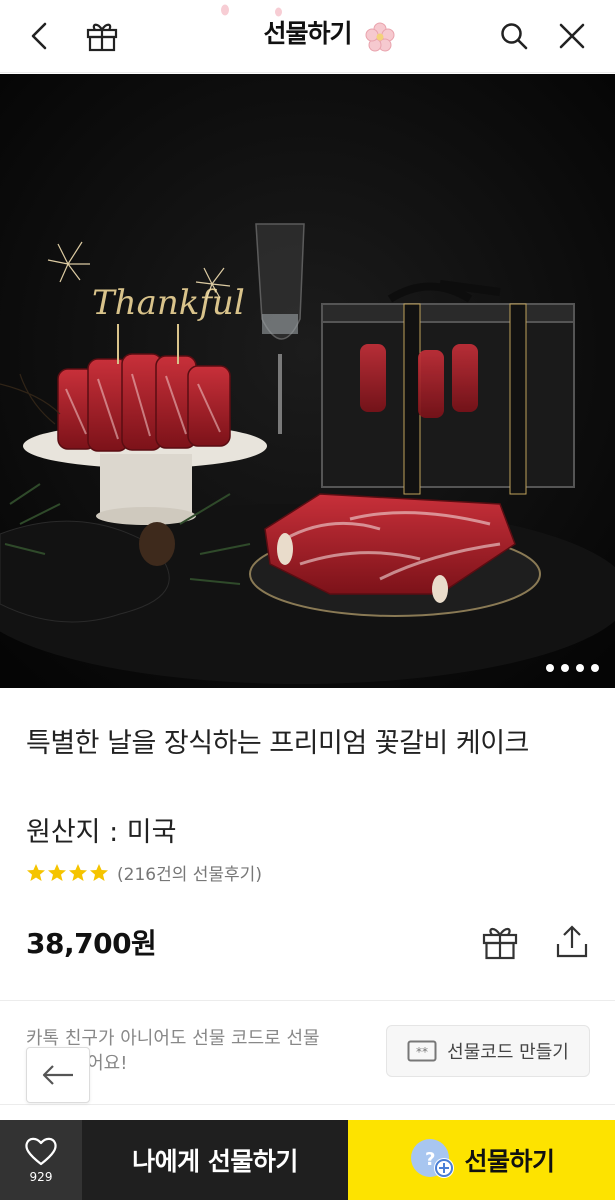  Describe the element at coordinates (101, 832) in the screenshot. I see `product-origin: 원산지 : 미국` at that location.